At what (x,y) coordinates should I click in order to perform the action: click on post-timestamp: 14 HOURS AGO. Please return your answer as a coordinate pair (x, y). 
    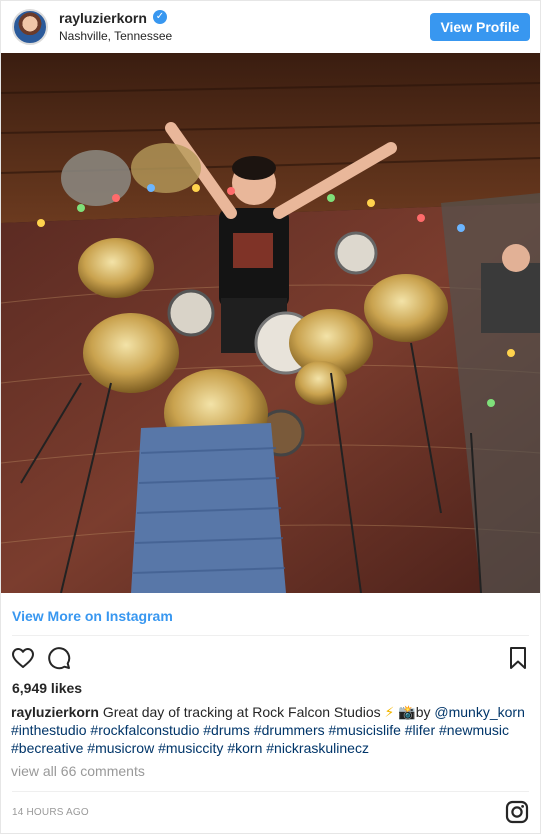
    Looking at the image, I should click on (50, 812).